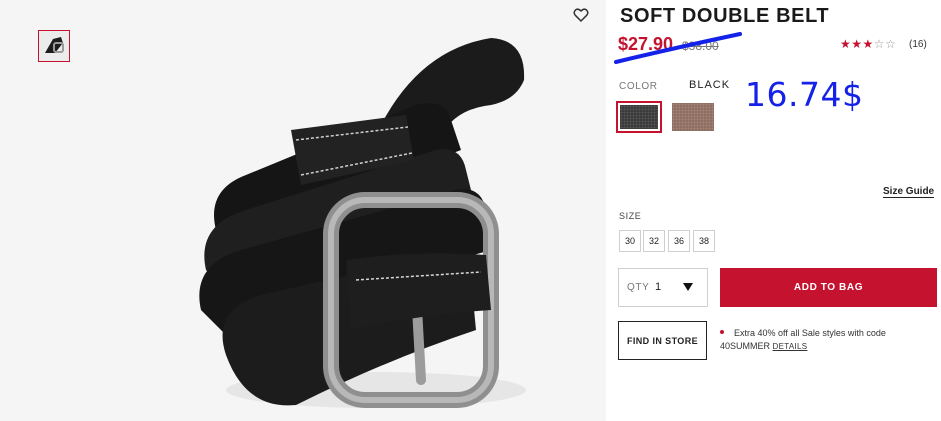 This screenshot has height=421, width=941. What do you see at coordinates (630, 241) in the screenshot?
I see `size-option-30: 30` at bounding box center [630, 241].